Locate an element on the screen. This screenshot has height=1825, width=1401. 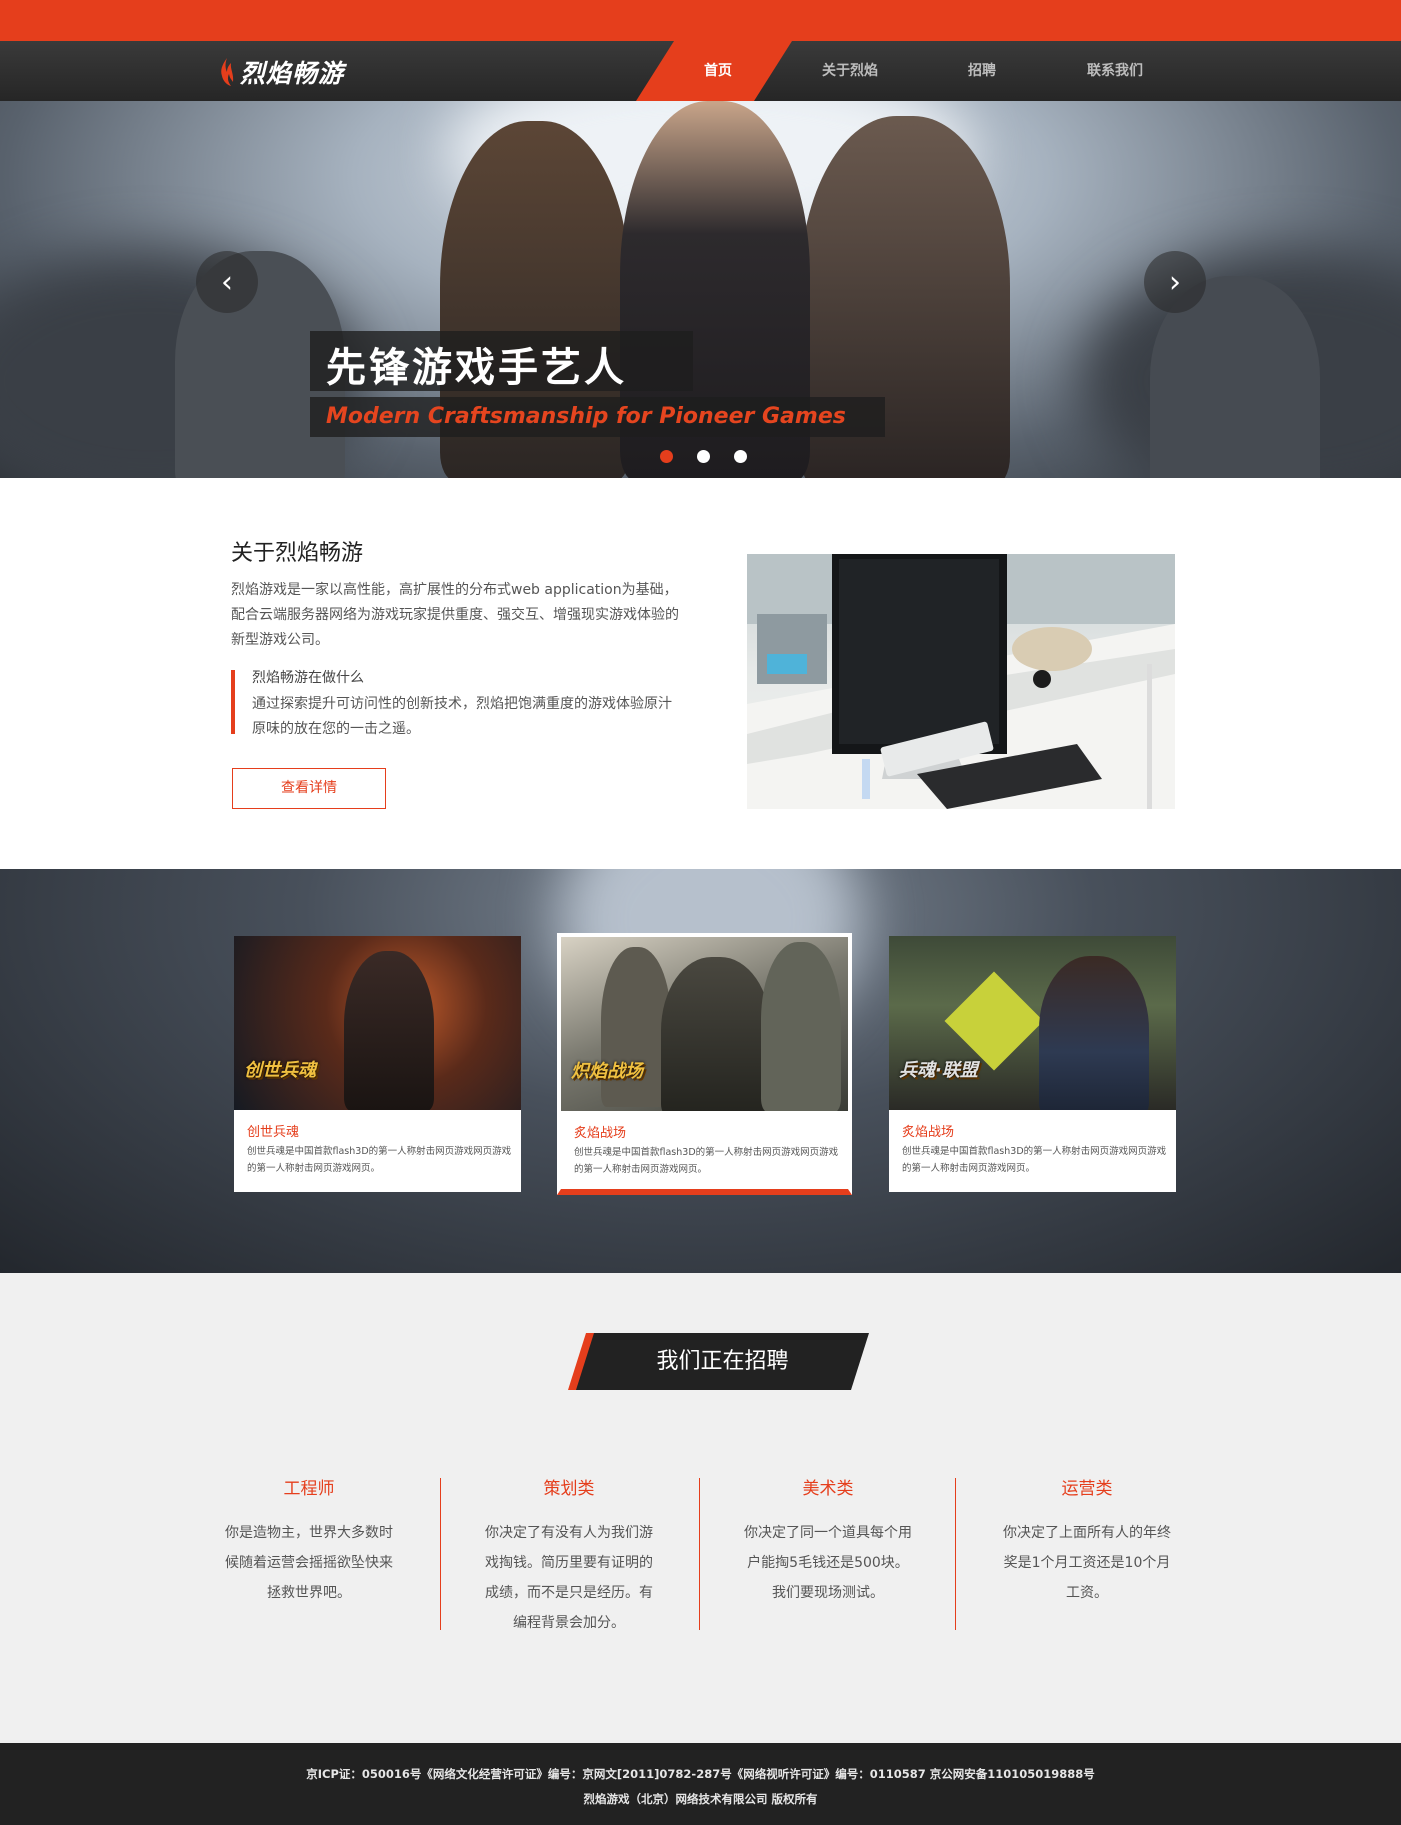
office-photo is located at coordinates (961, 681).